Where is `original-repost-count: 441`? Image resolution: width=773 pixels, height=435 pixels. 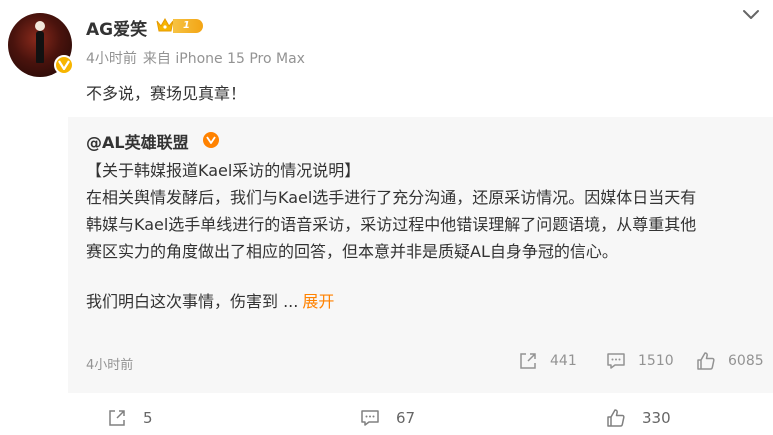 original-repost-count: 441 is located at coordinates (563, 361).